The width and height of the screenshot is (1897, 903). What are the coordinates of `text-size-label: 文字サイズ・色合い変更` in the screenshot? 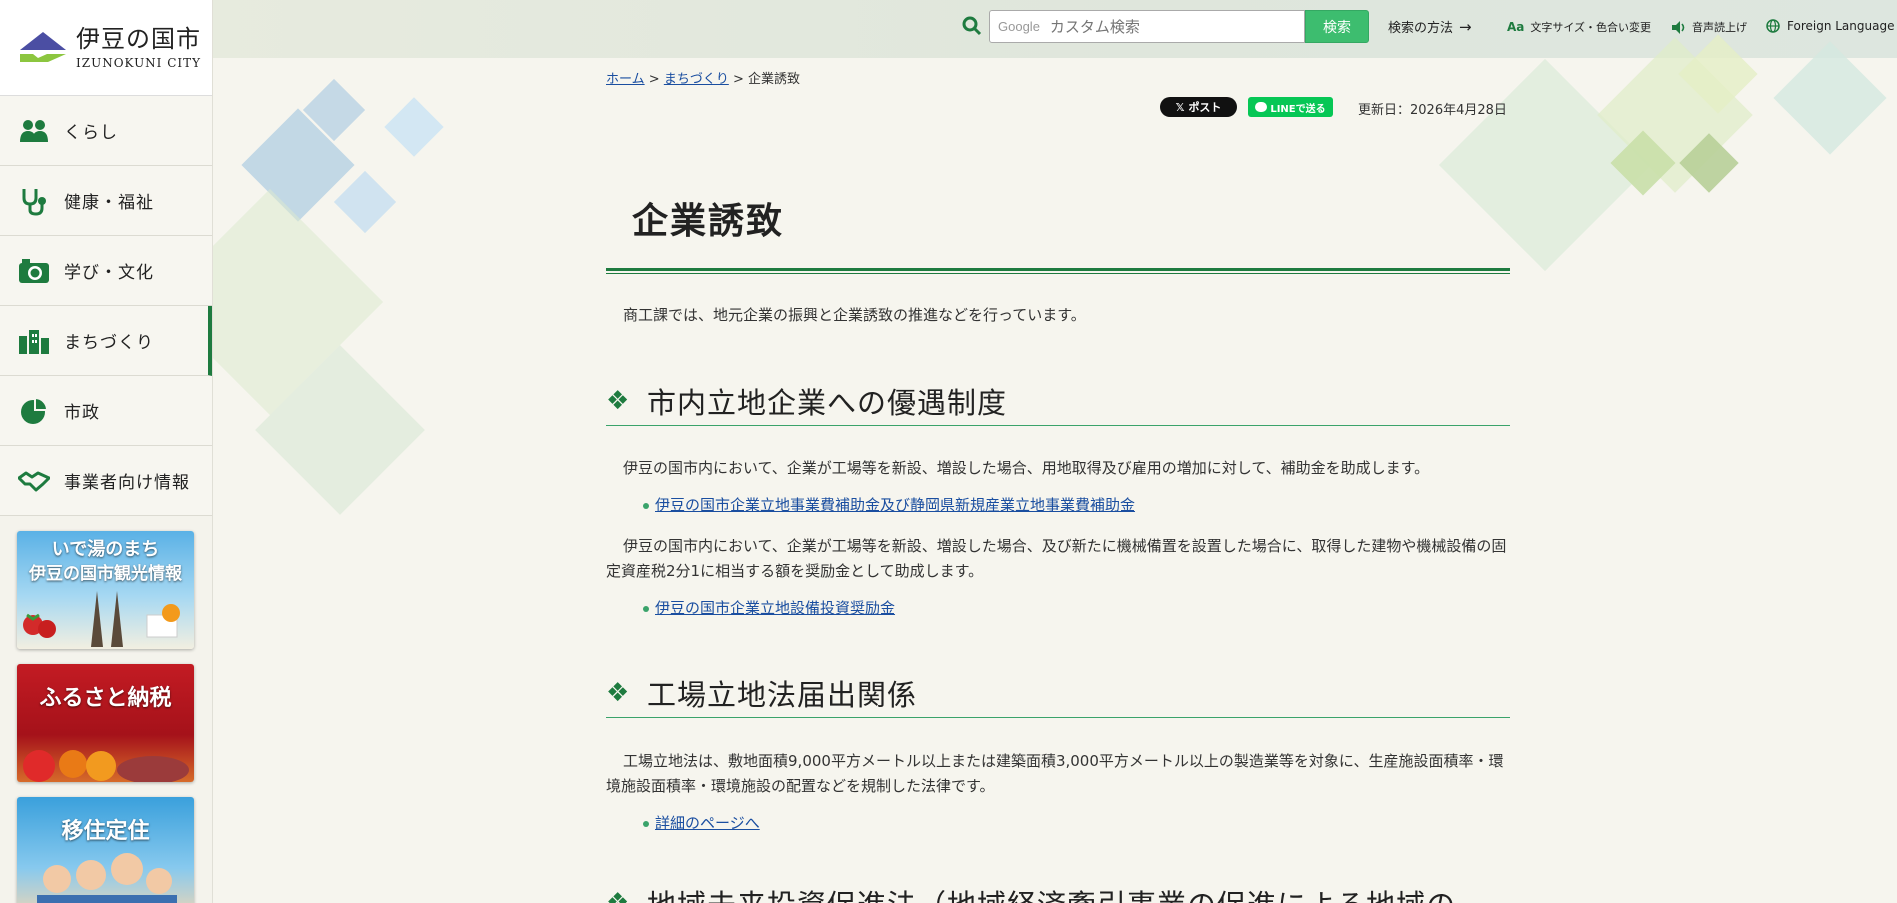 It's located at (1591, 27).